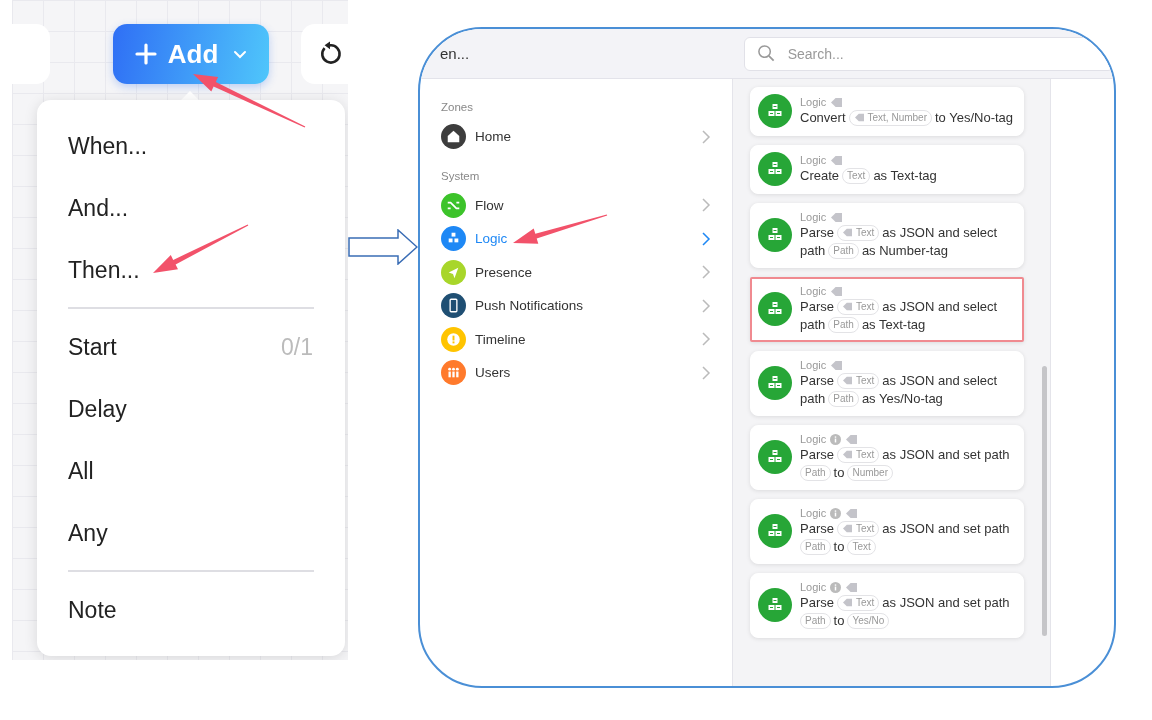 Image resolution: width=1152 pixels, height=720 pixels. Describe the element at coordinates (576, 339) in the screenshot. I see `sidebar-item: Timeline` at that location.